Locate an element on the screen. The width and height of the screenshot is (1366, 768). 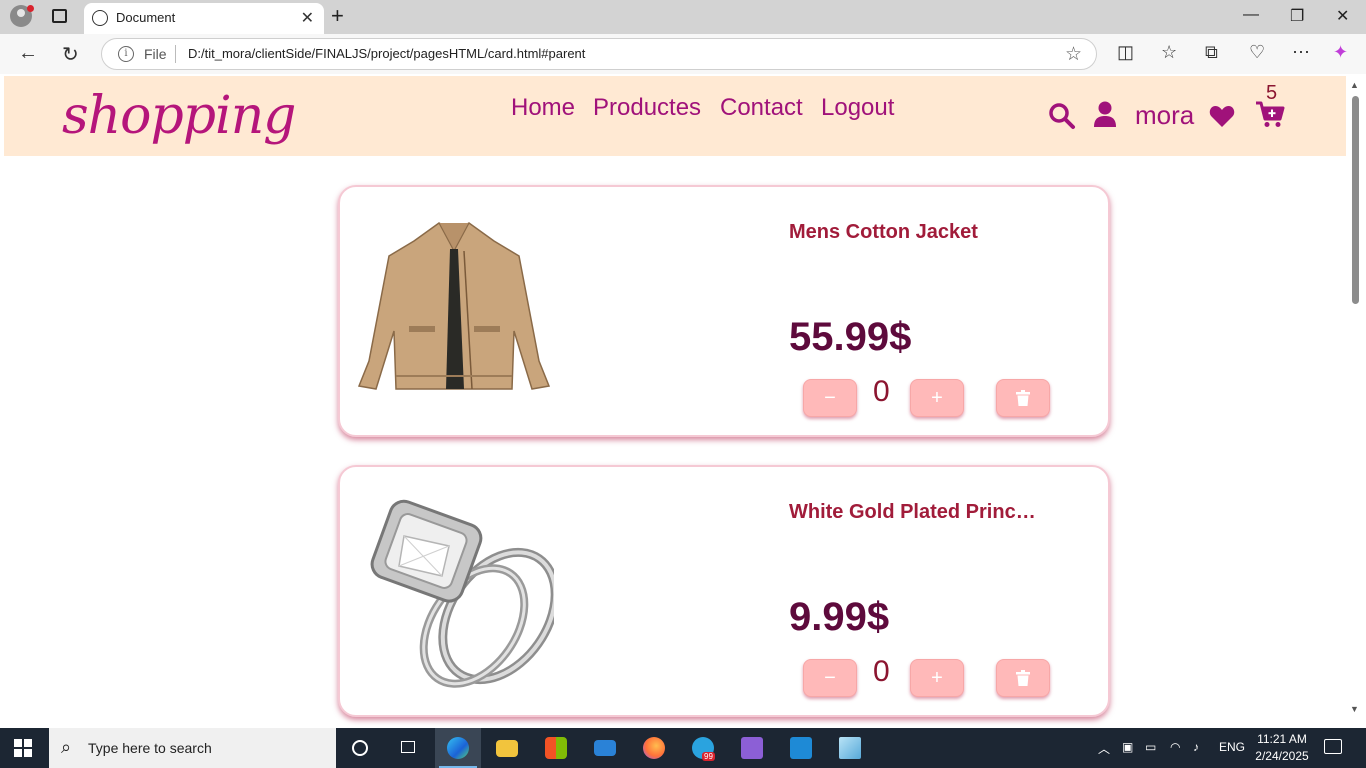
nav-link-contact: Contact is located at coordinates (761, 108).